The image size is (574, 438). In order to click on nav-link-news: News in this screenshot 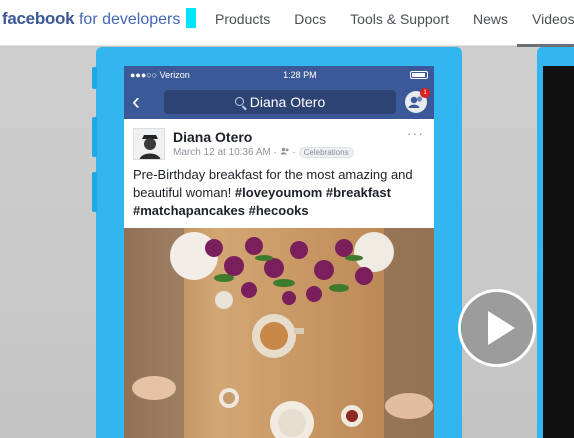, I will do `click(490, 19)`.